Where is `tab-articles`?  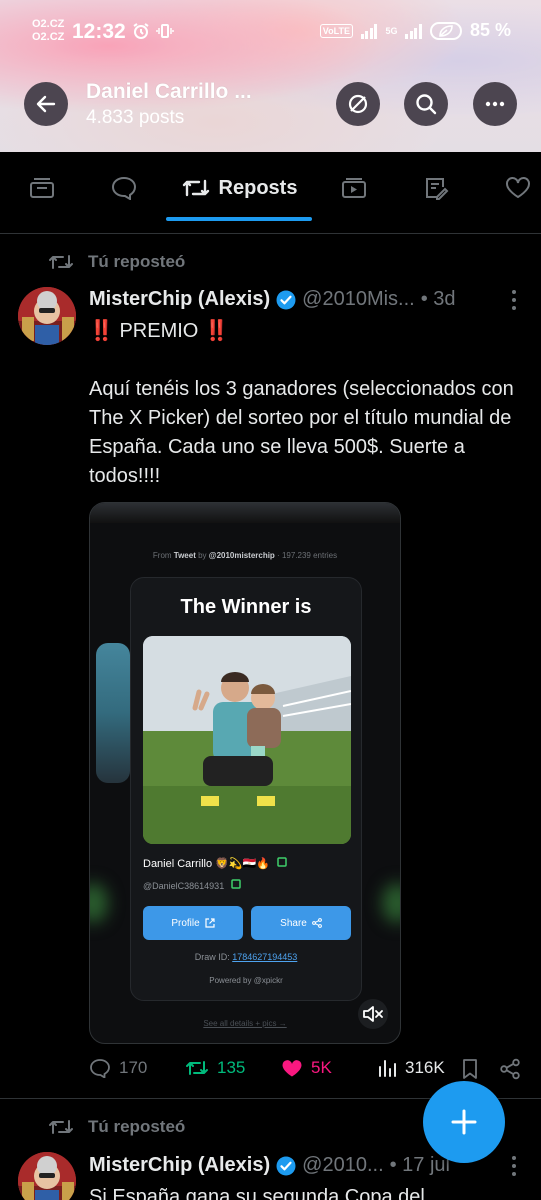 tab-articles is located at coordinates (436, 188).